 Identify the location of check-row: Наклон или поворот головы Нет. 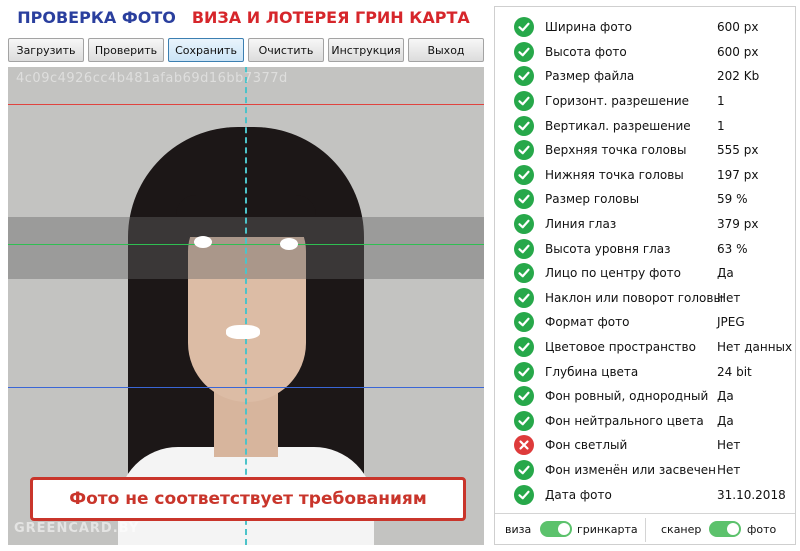
(645, 298).